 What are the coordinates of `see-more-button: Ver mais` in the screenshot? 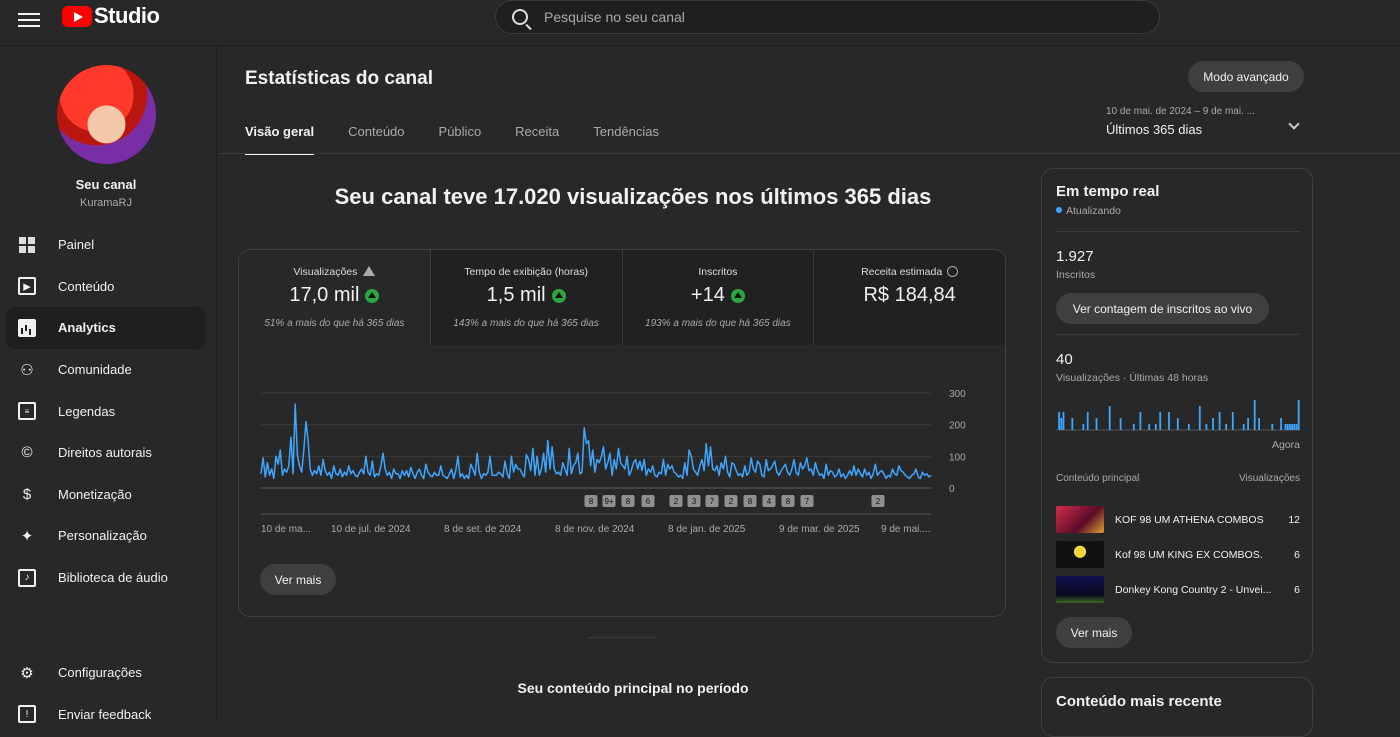 It's located at (298, 579).